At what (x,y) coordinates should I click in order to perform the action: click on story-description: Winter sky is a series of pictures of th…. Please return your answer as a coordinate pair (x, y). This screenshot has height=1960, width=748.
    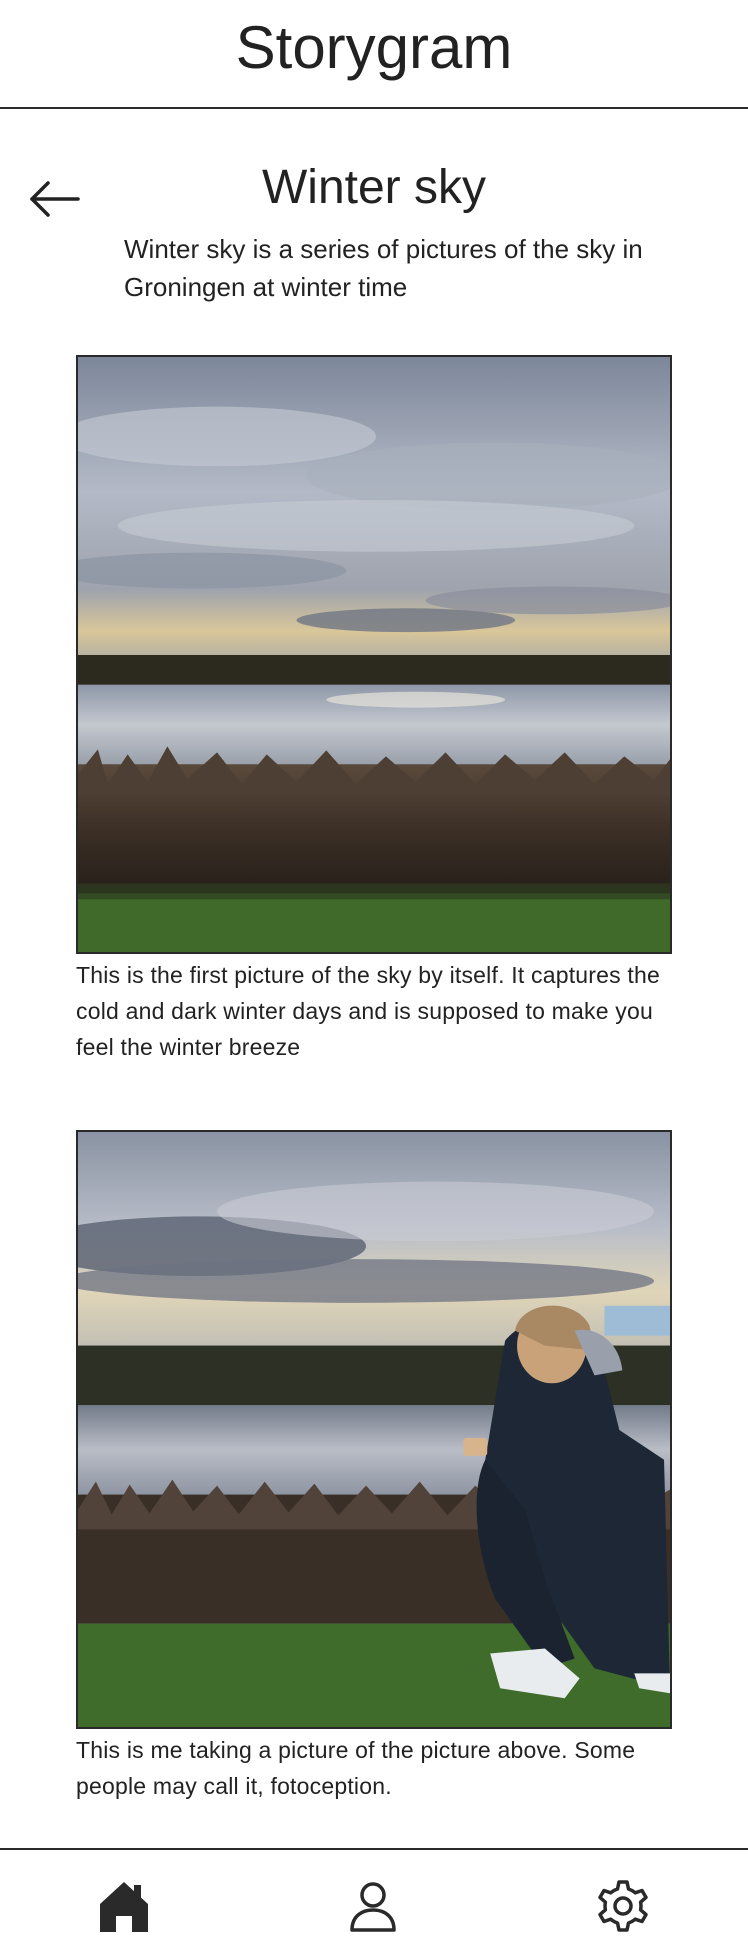
    Looking at the image, I should click on (383, 268).